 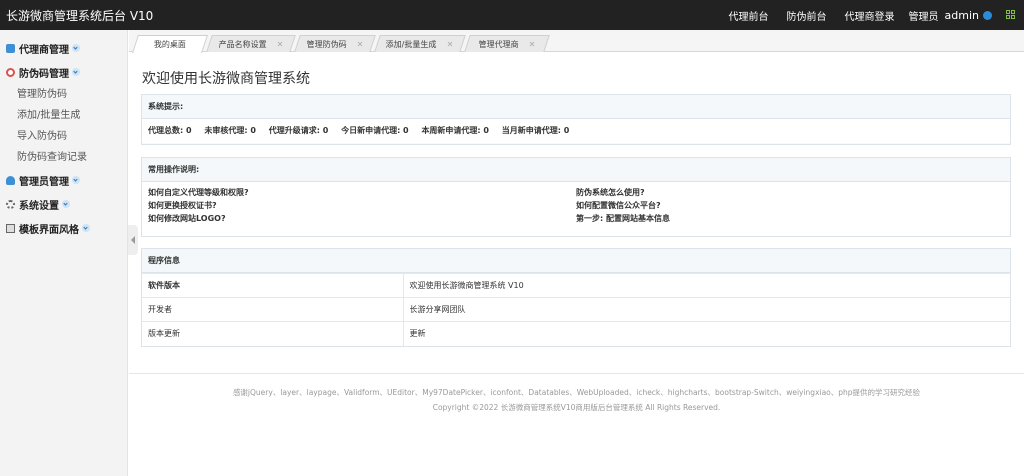 What do you see at coordinates (39, 206) in the screenshot?
I see `sidebar-group-label: 系统设置` at bounding box center [39, 206].